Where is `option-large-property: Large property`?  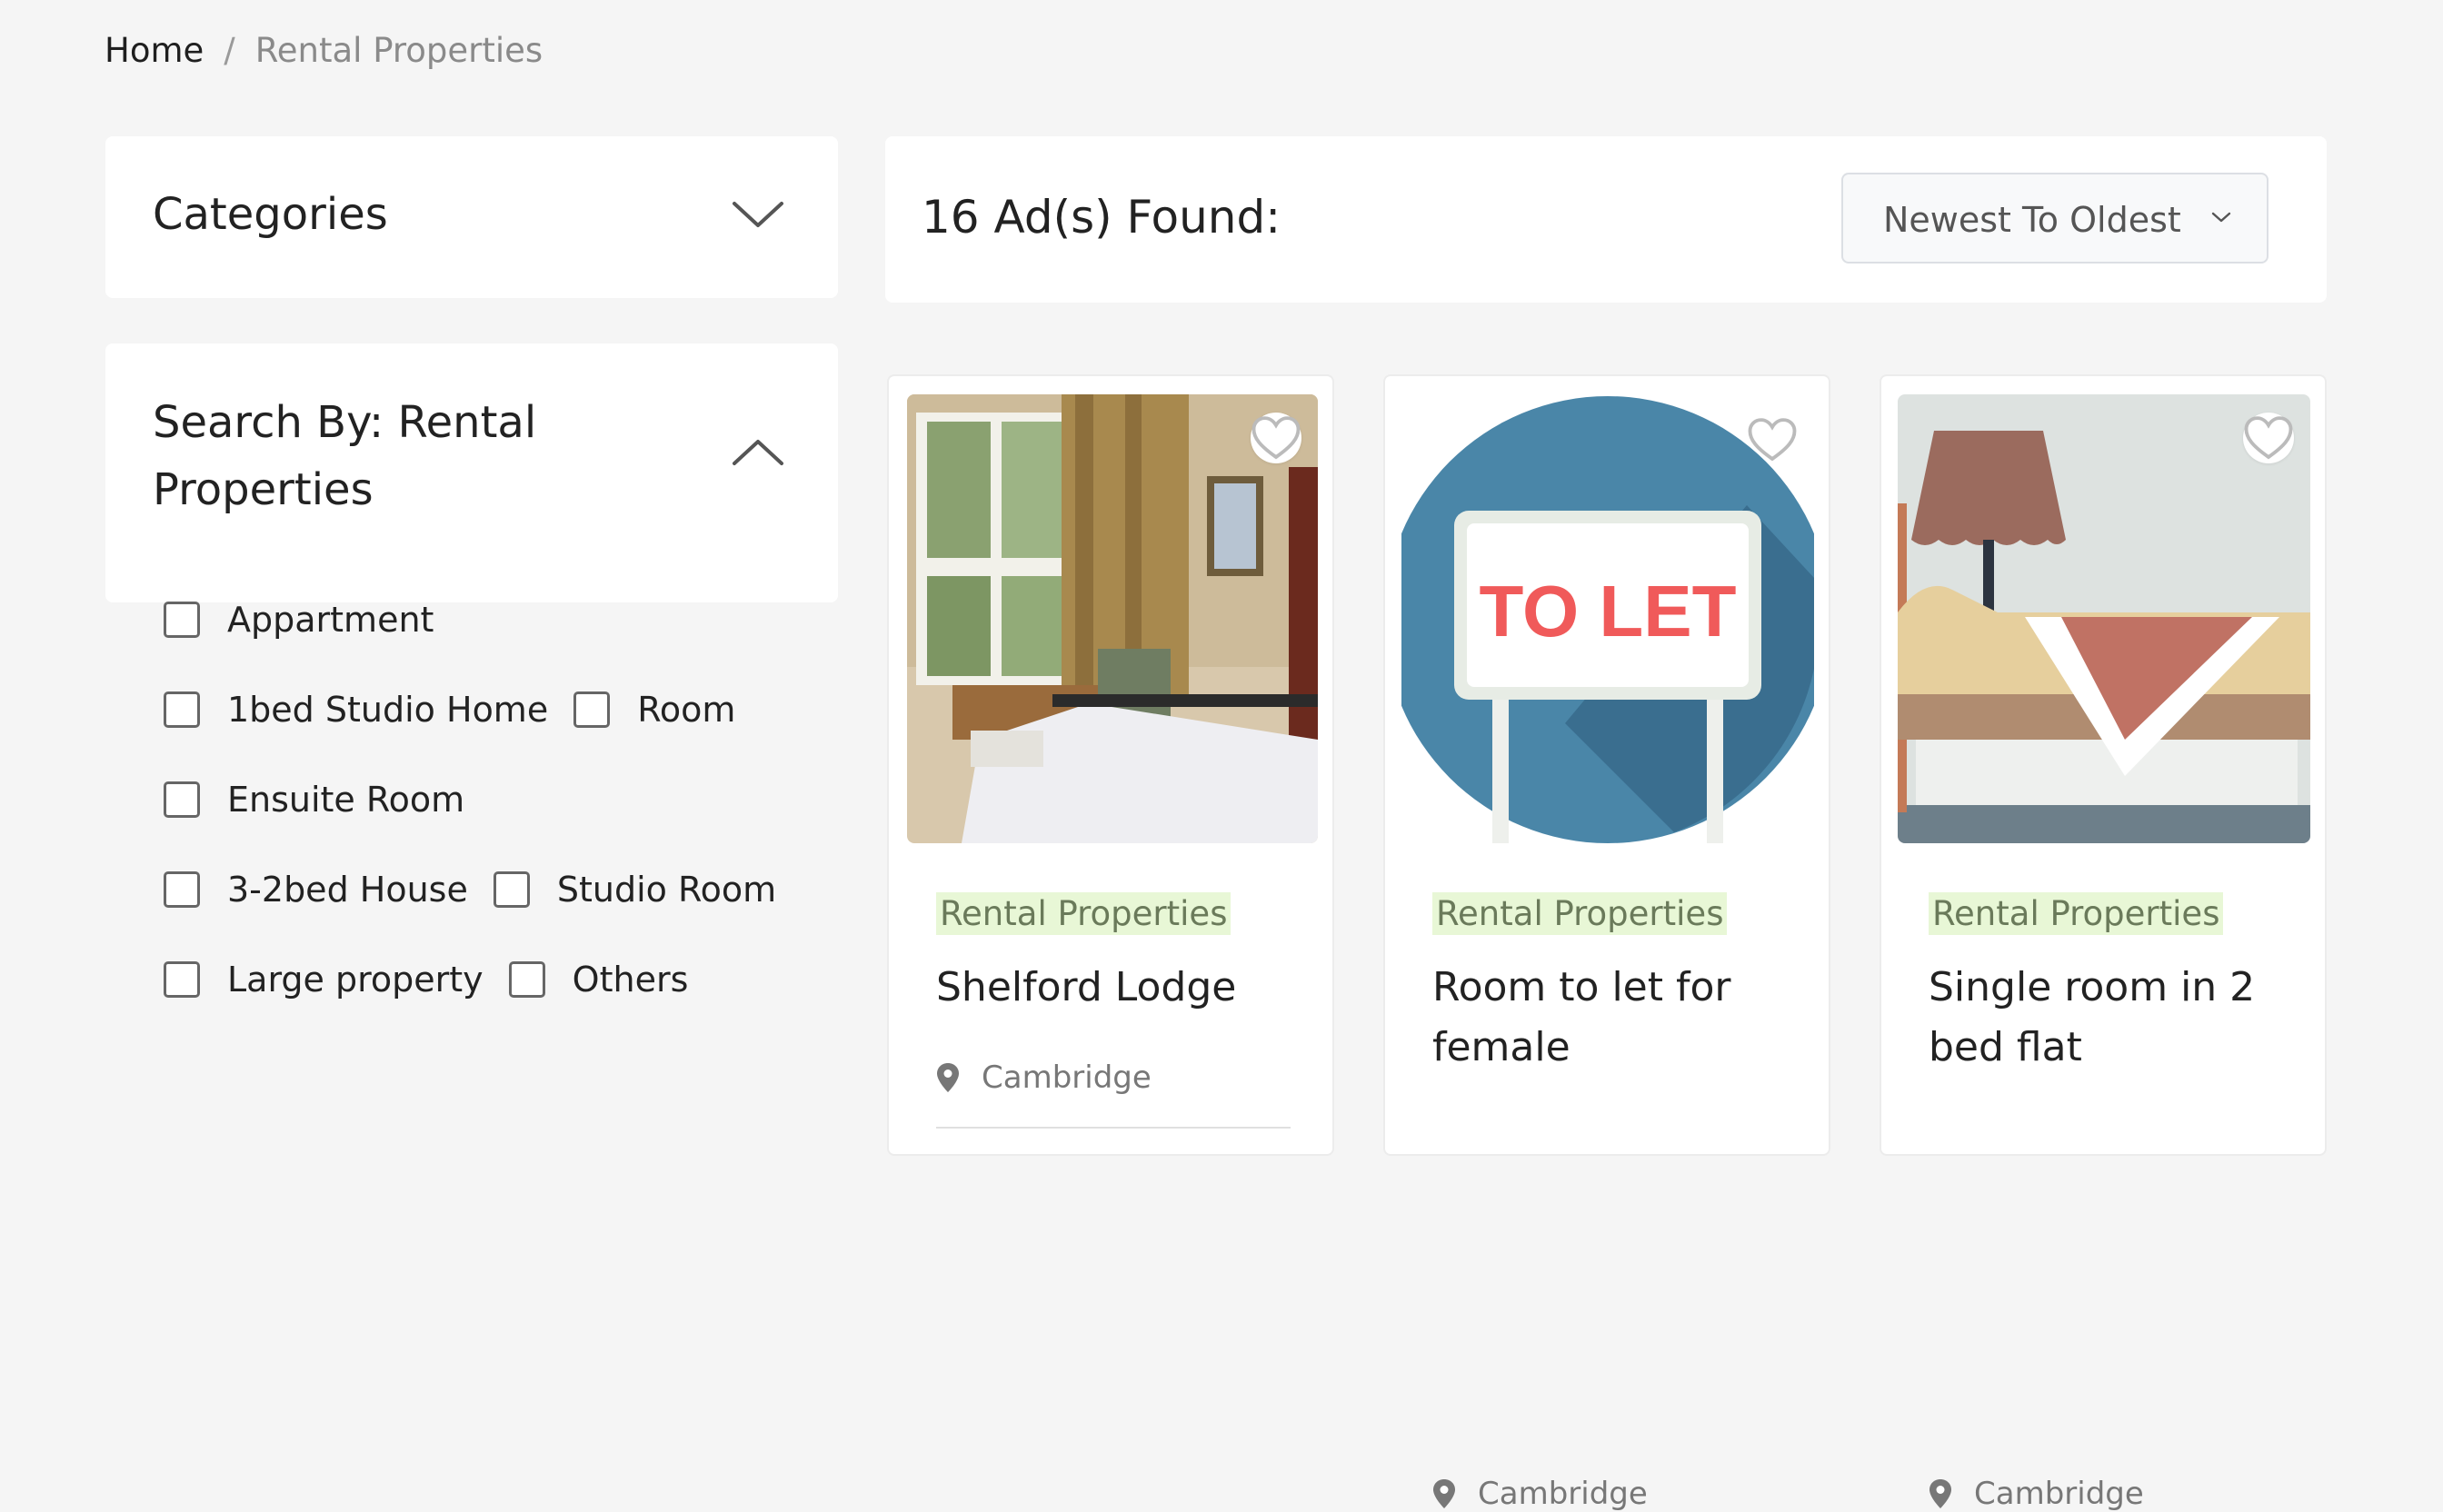 option-large-property: Large property is located at coordinates (324, 980).